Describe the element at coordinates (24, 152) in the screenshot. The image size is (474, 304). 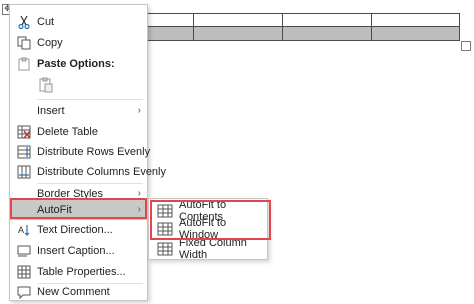
I see `distribute-rows-icon` at that location.